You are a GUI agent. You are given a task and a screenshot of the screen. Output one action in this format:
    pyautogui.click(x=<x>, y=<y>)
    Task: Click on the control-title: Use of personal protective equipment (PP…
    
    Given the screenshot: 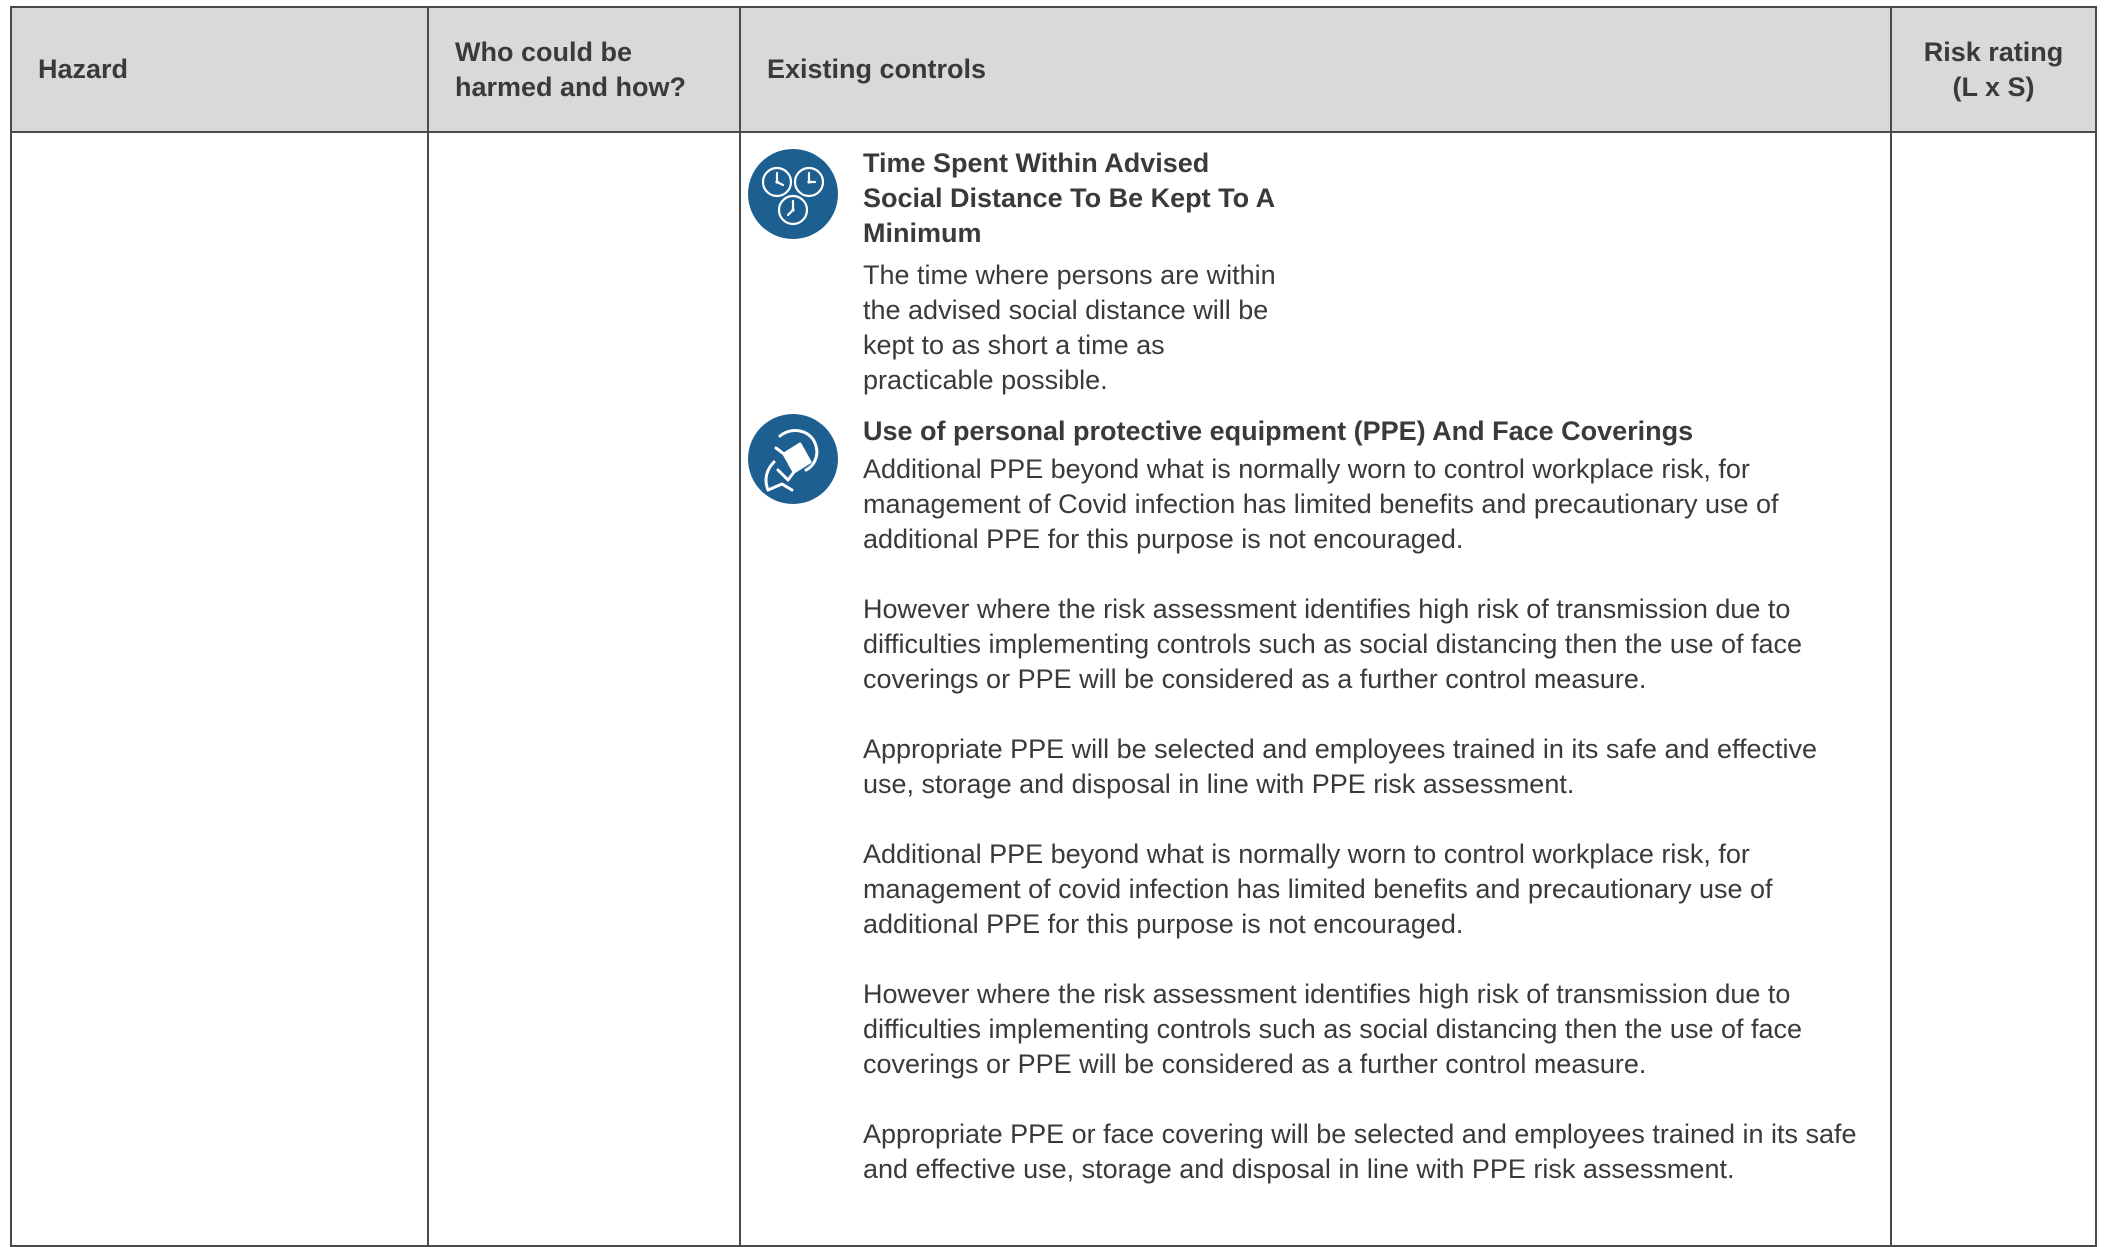 What is the action you would take?
    pyautogui.click(x=1278, y=431)
    